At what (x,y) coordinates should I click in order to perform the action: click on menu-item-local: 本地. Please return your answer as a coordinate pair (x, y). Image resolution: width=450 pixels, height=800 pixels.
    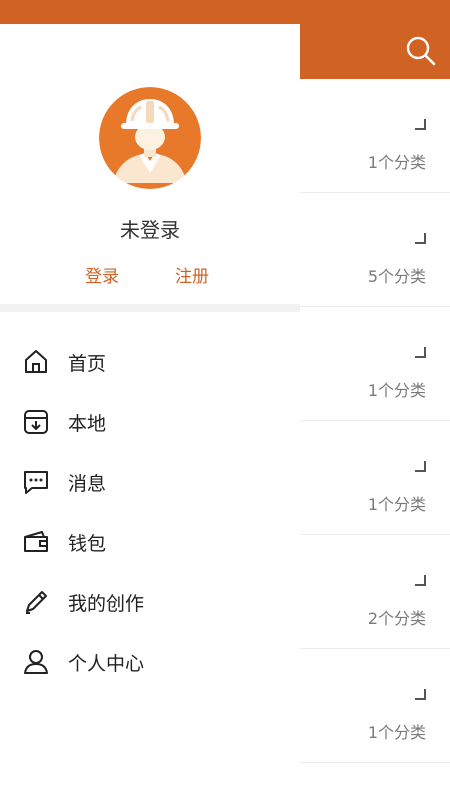
    Looking at the image, I should click on (150, 422).